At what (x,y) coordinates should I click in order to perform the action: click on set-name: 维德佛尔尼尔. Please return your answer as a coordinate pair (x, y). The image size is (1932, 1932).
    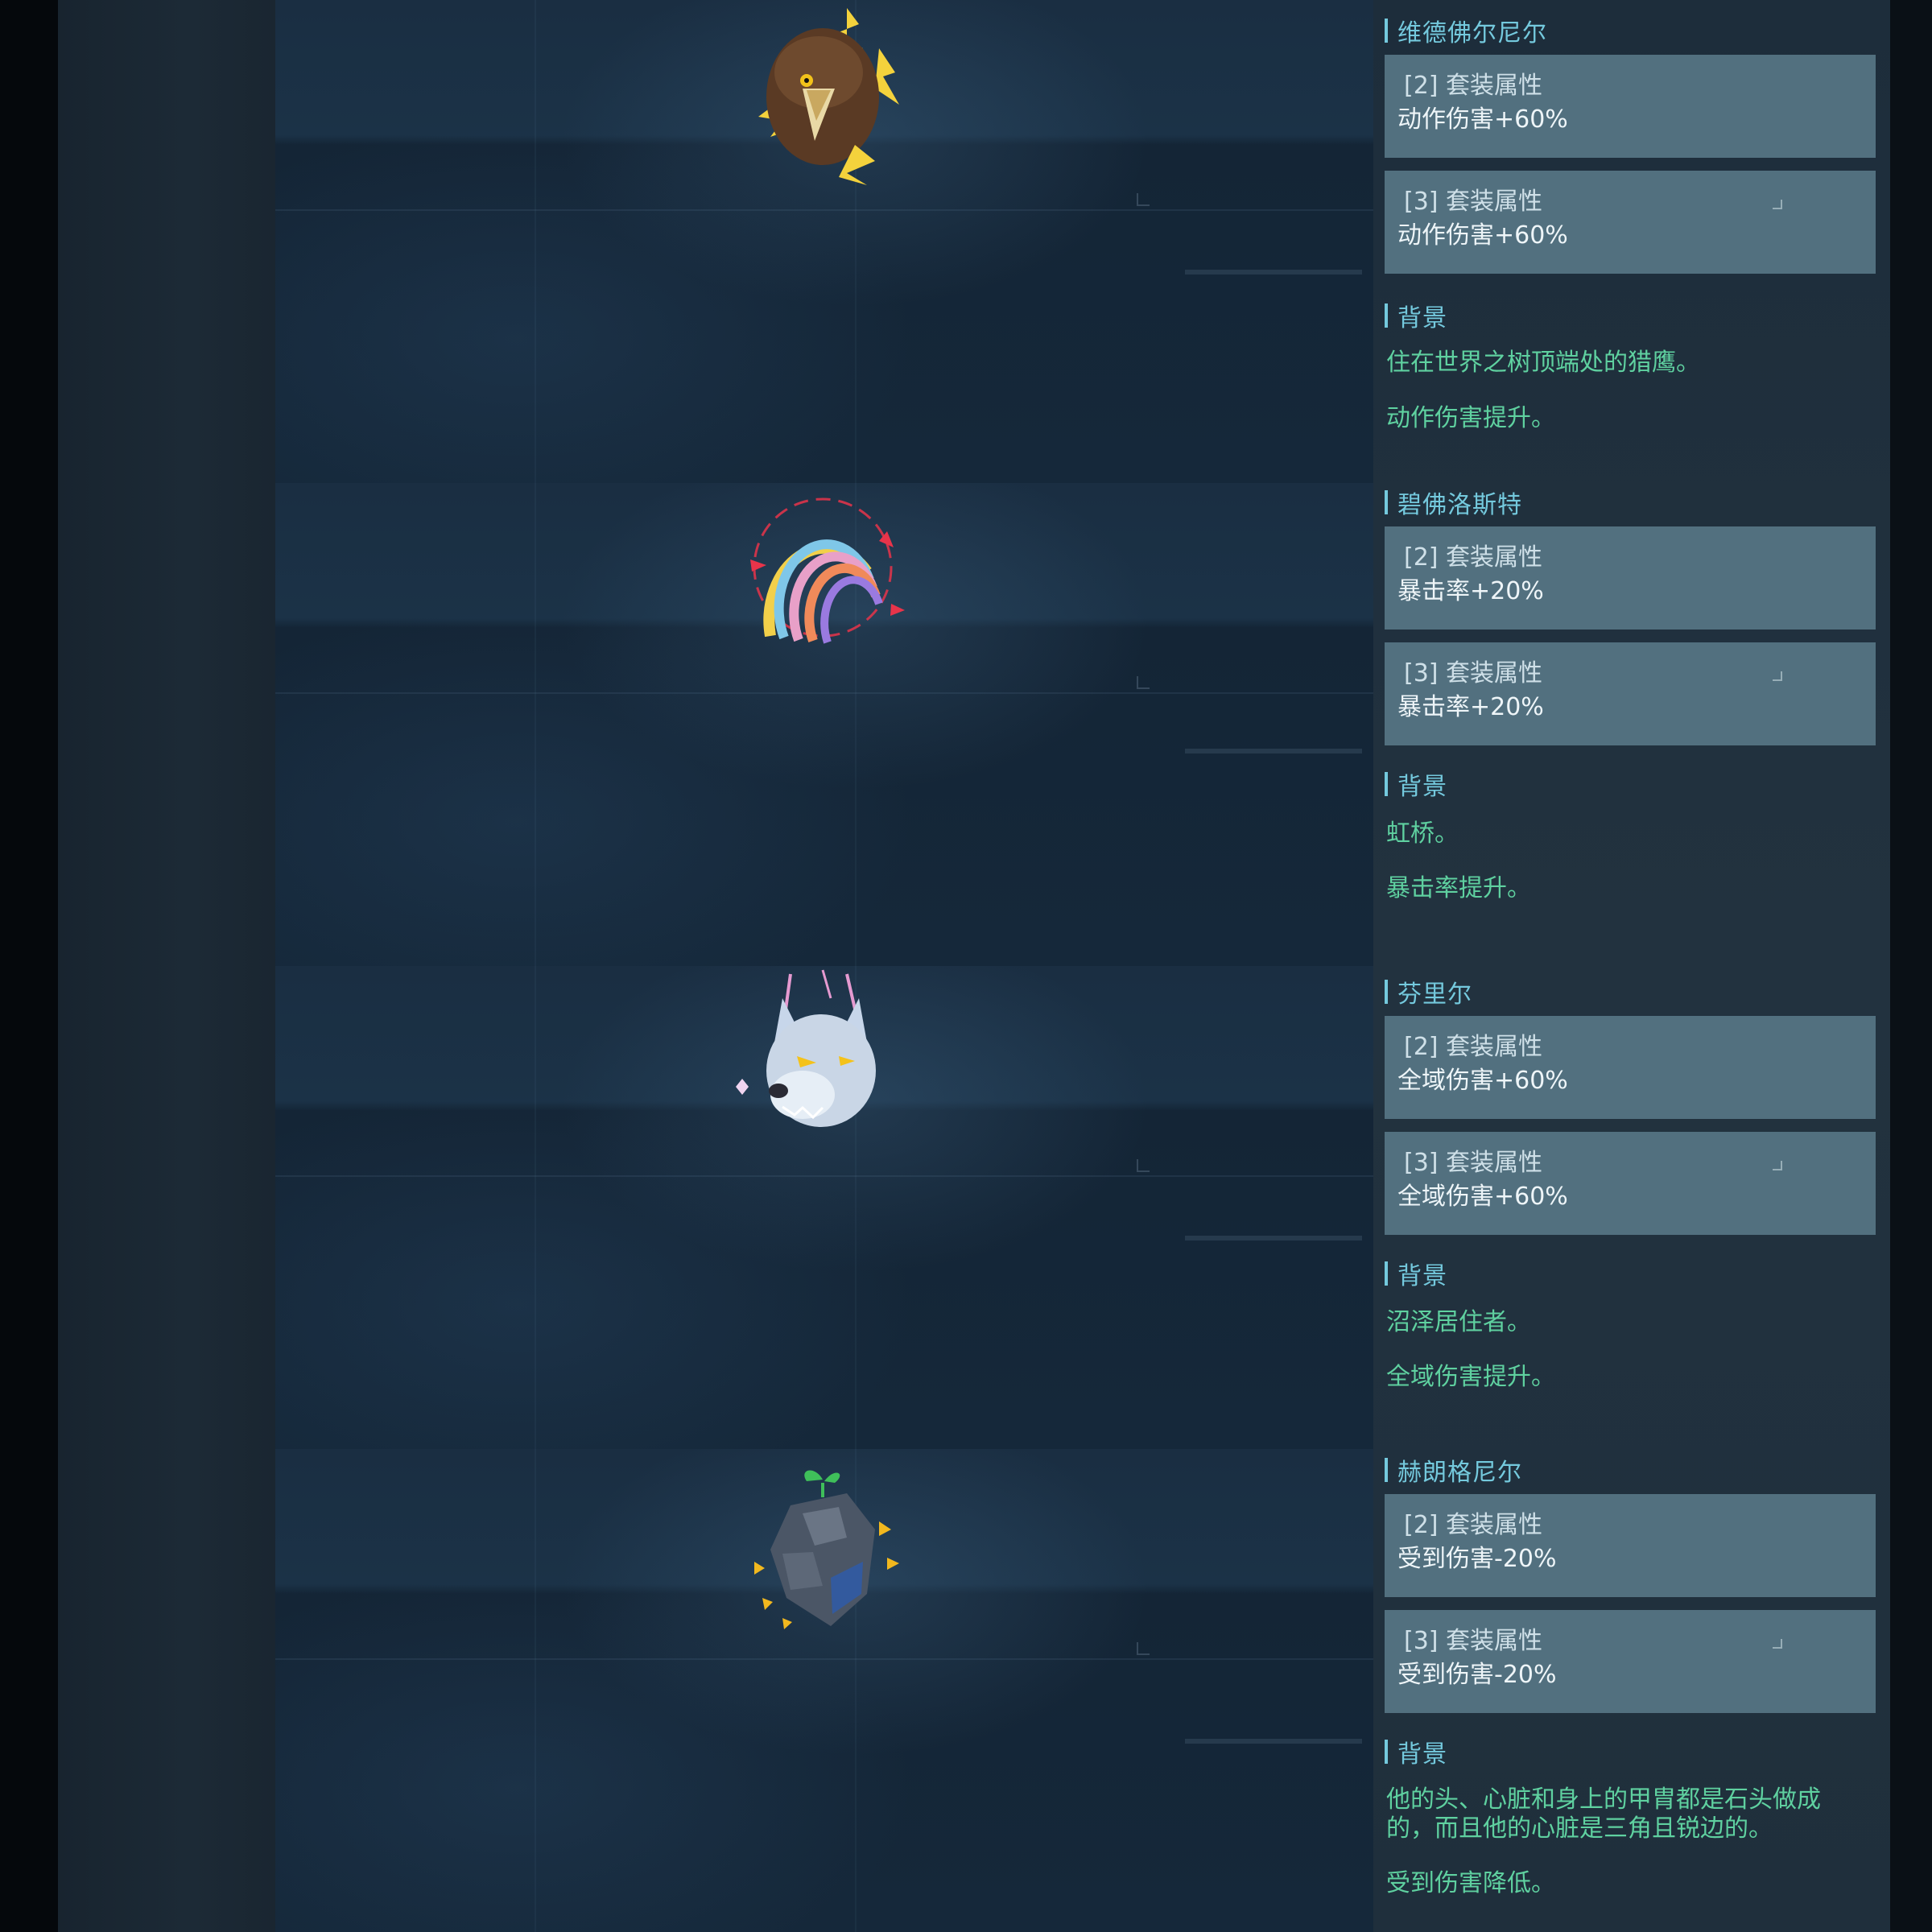
    Looking at the image, I should click on (1466, 30).